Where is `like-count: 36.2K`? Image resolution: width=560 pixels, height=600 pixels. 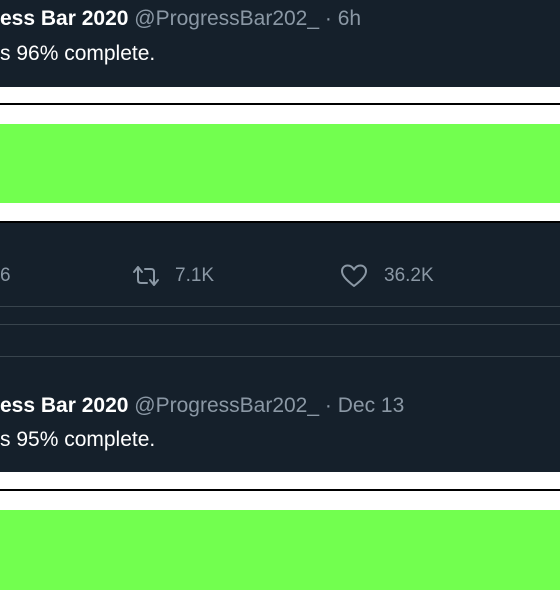
like-count: 36.2K is located at coordinates (409, 275).